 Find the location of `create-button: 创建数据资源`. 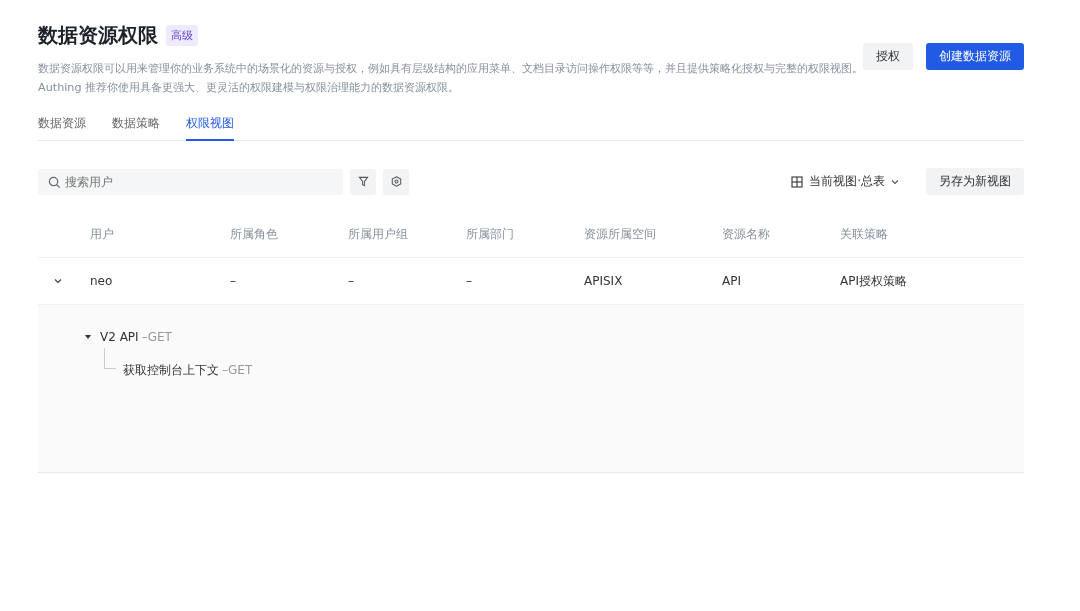

create-button: 创建数据资源 is located at coordinates (975, 56).